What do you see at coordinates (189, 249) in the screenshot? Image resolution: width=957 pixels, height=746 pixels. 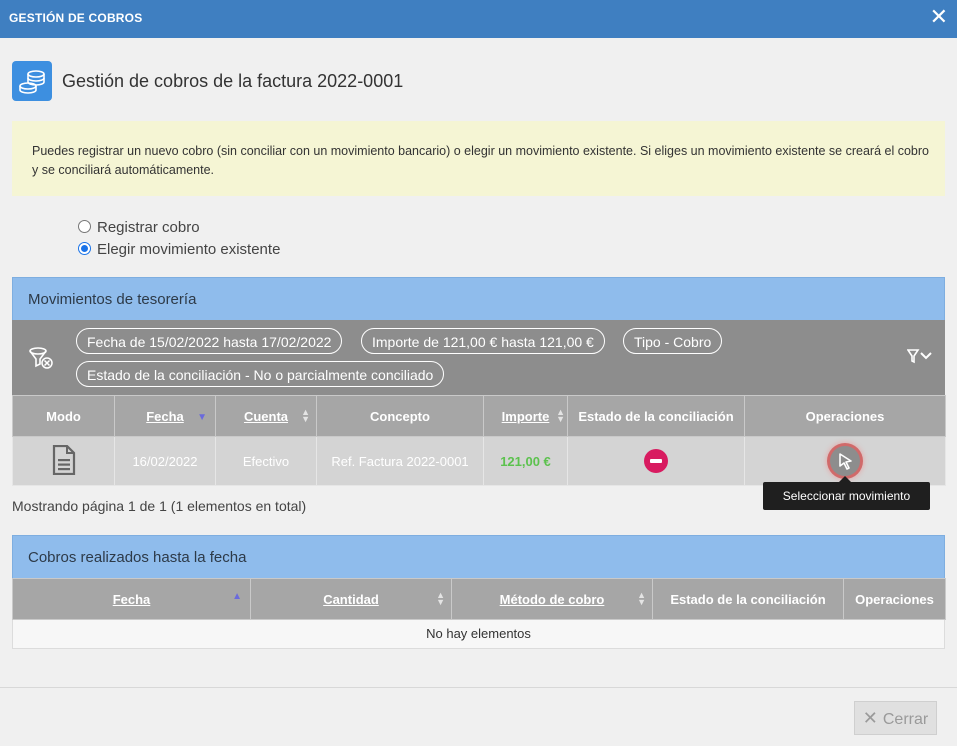 I see `radio-label: Elegir movimiento existente` at bounding box center [189, 249].